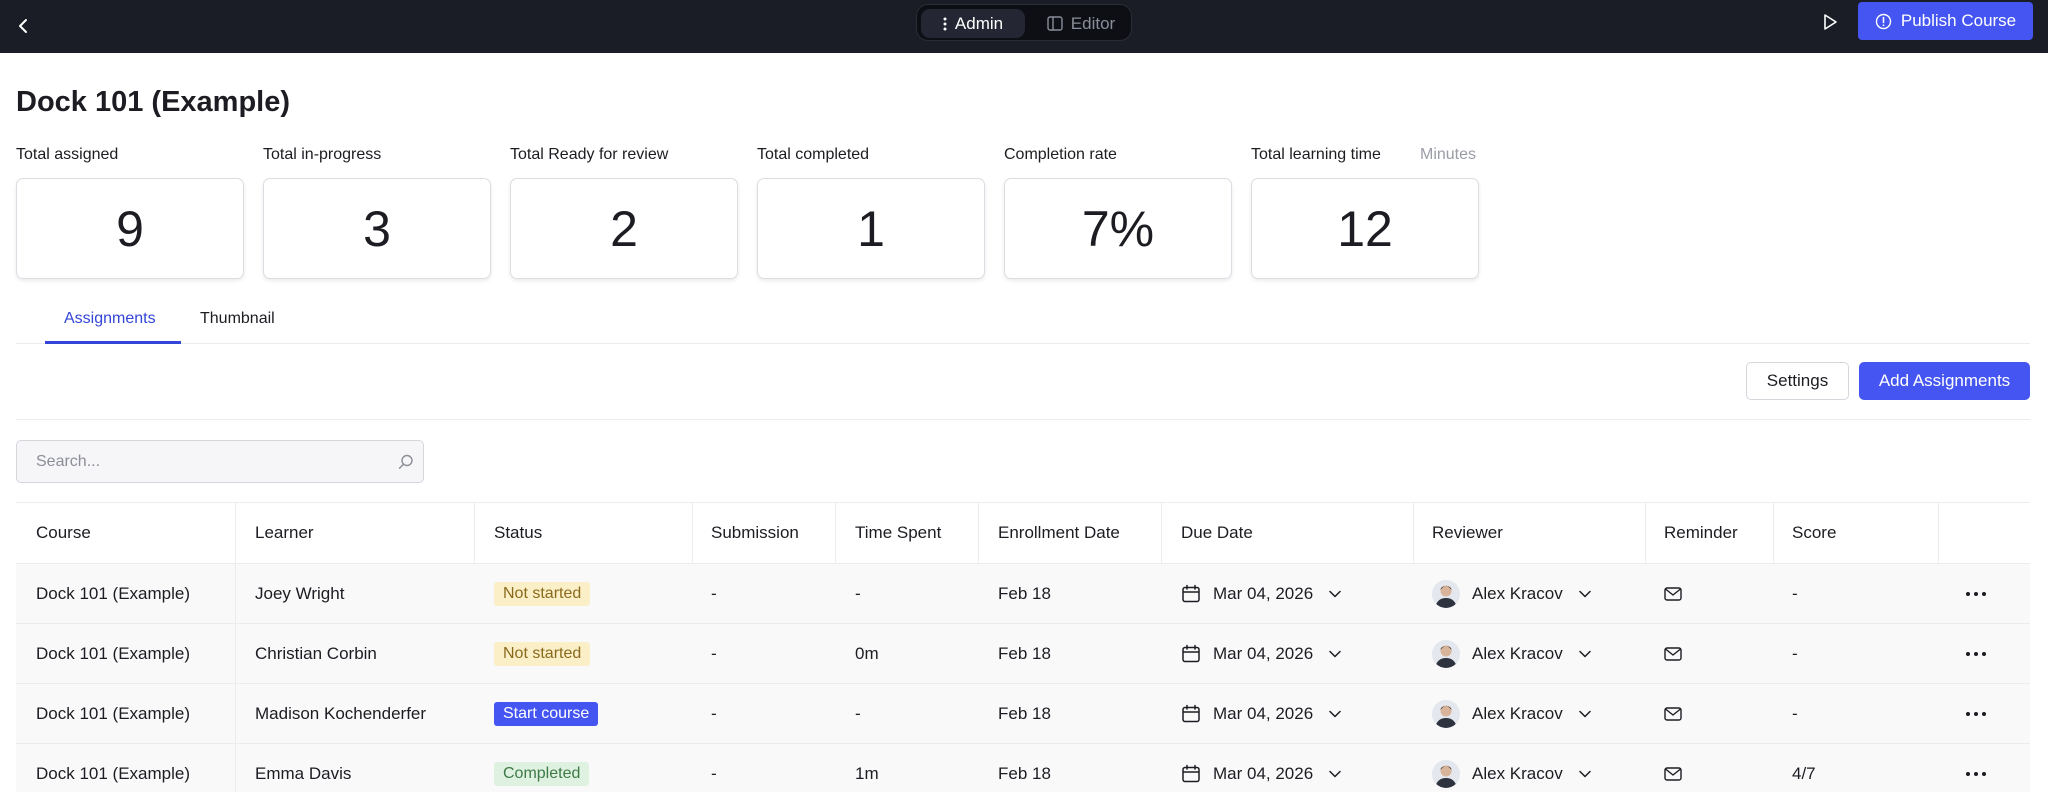  I want to click on preview-button, so click(1830, 22).